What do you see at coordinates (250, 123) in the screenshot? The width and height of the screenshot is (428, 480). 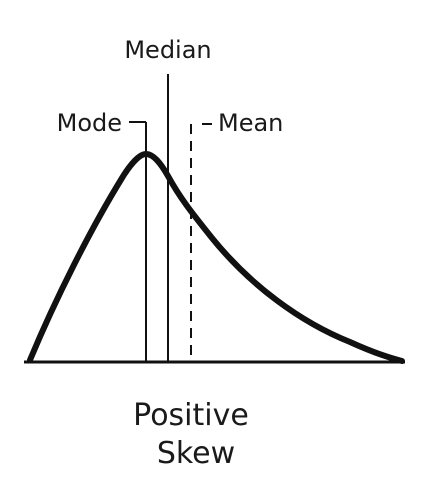 I see `mean-label: Mean` at bounding box center [250, 123].